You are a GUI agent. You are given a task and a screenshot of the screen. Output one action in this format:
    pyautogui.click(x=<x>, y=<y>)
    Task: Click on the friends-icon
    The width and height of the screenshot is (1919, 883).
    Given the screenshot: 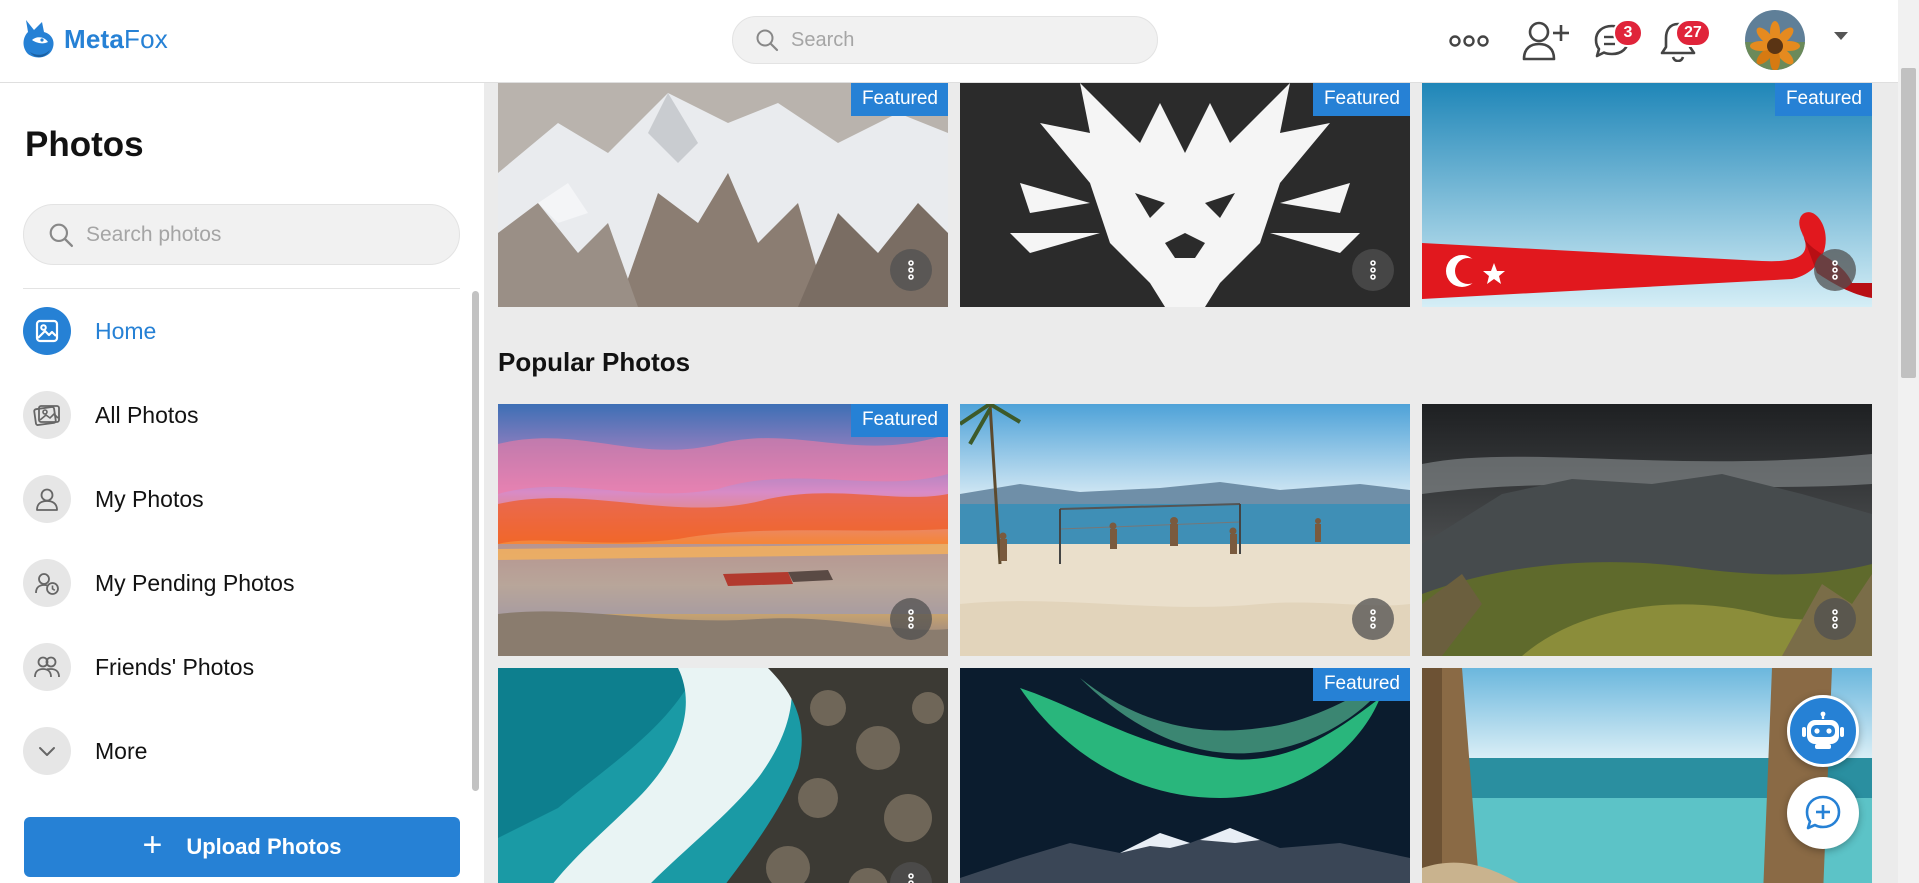 What is the action you would take?
    pyautogui.click(x=47, y=667)
    